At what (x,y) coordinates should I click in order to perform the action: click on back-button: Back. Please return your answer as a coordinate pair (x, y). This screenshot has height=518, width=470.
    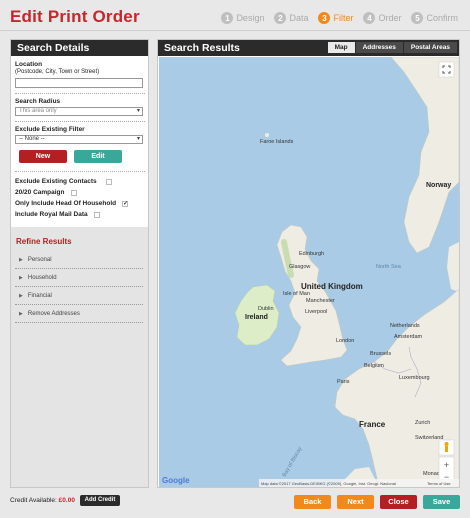
    Looking at the image, I should click on (312, 502).